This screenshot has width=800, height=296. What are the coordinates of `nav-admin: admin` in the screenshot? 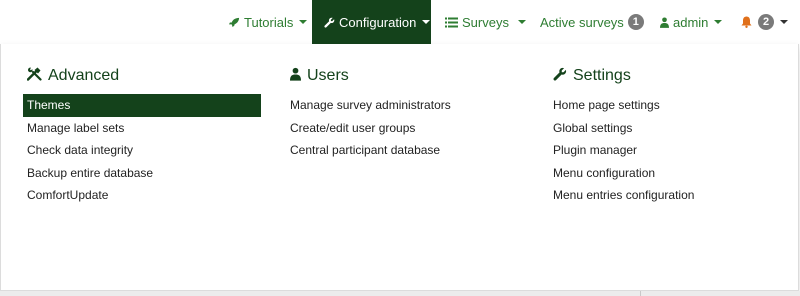 It's located at (691, 22).